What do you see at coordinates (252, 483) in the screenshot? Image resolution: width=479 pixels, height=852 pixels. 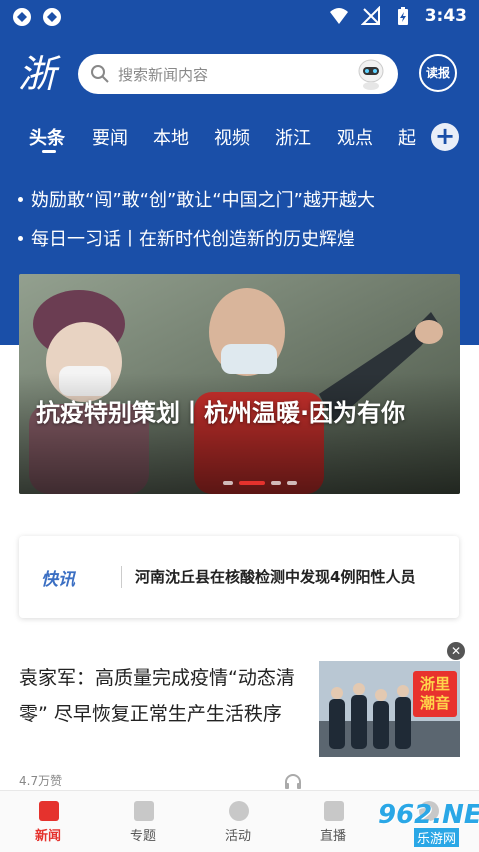 I see `carousel-dot-active` at bounding box center [252, 483].